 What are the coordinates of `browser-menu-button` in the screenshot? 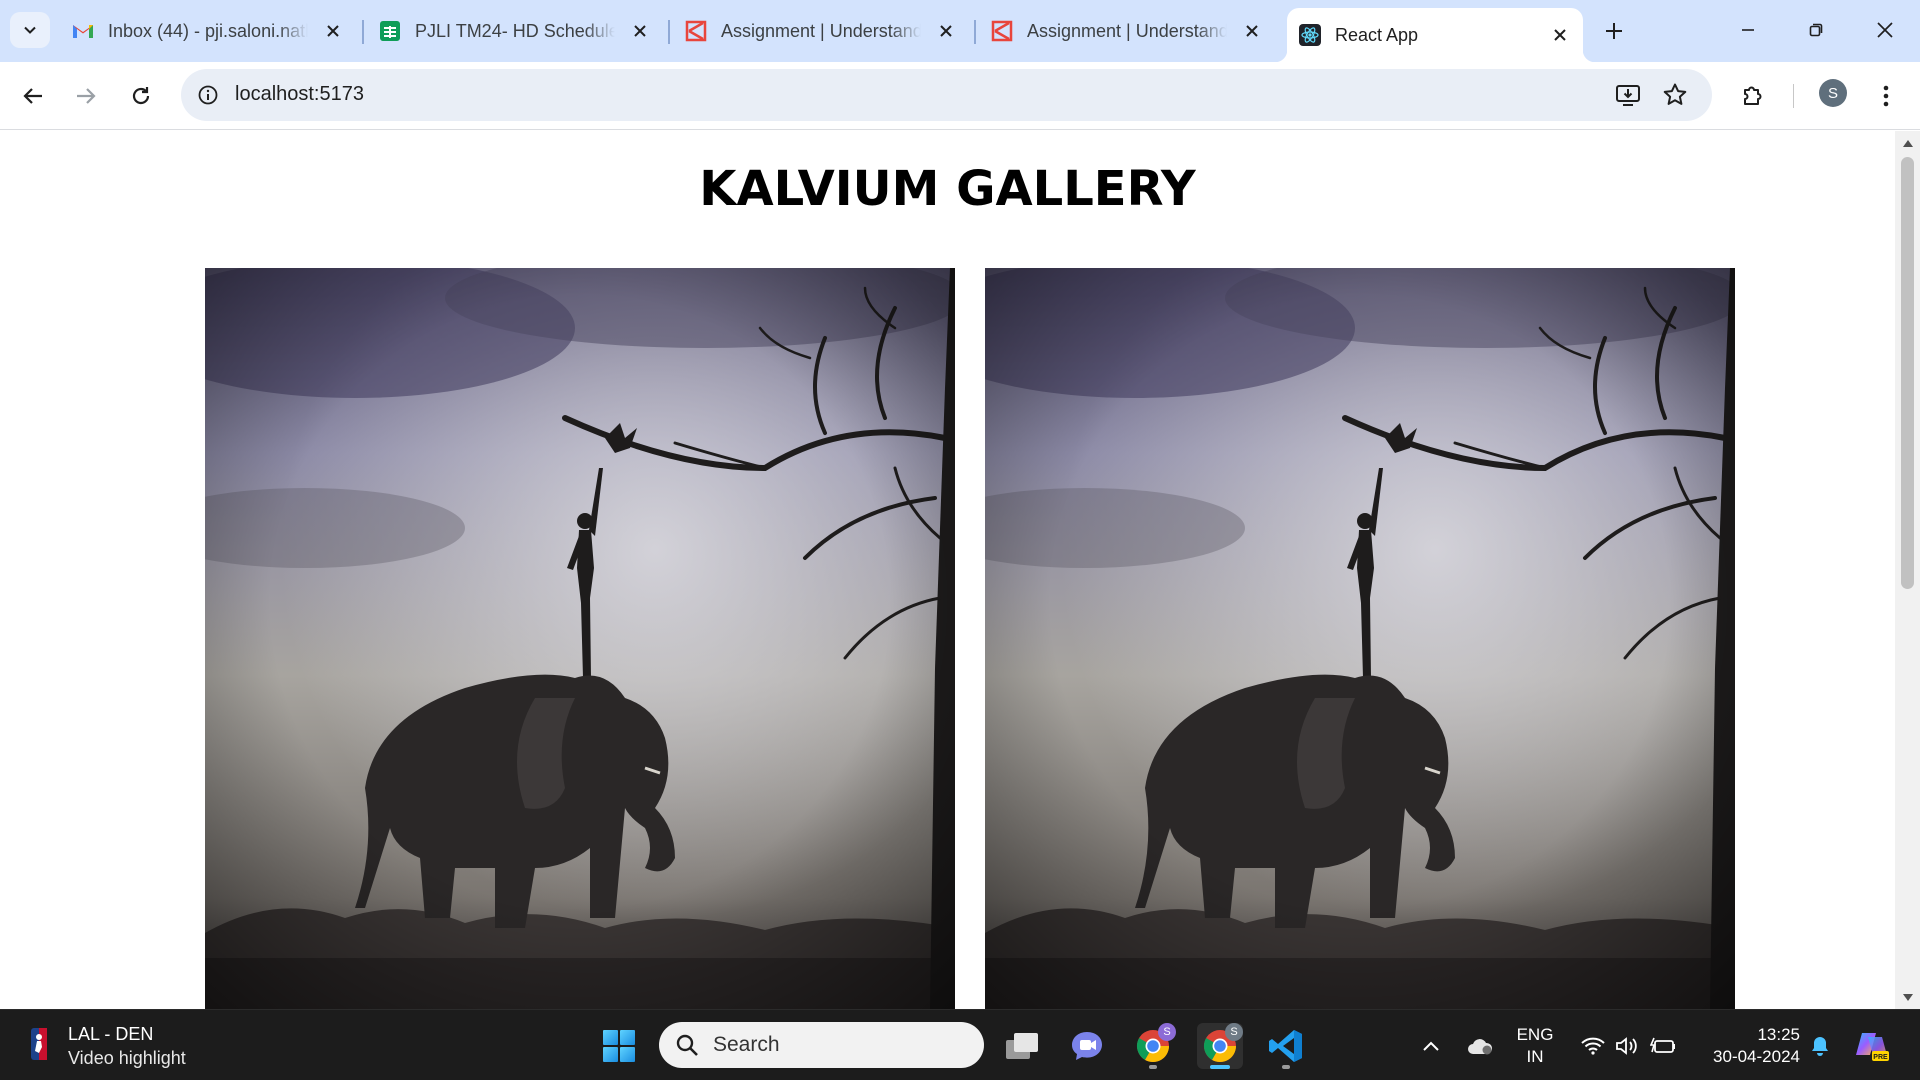 It's located at (1886, 96).